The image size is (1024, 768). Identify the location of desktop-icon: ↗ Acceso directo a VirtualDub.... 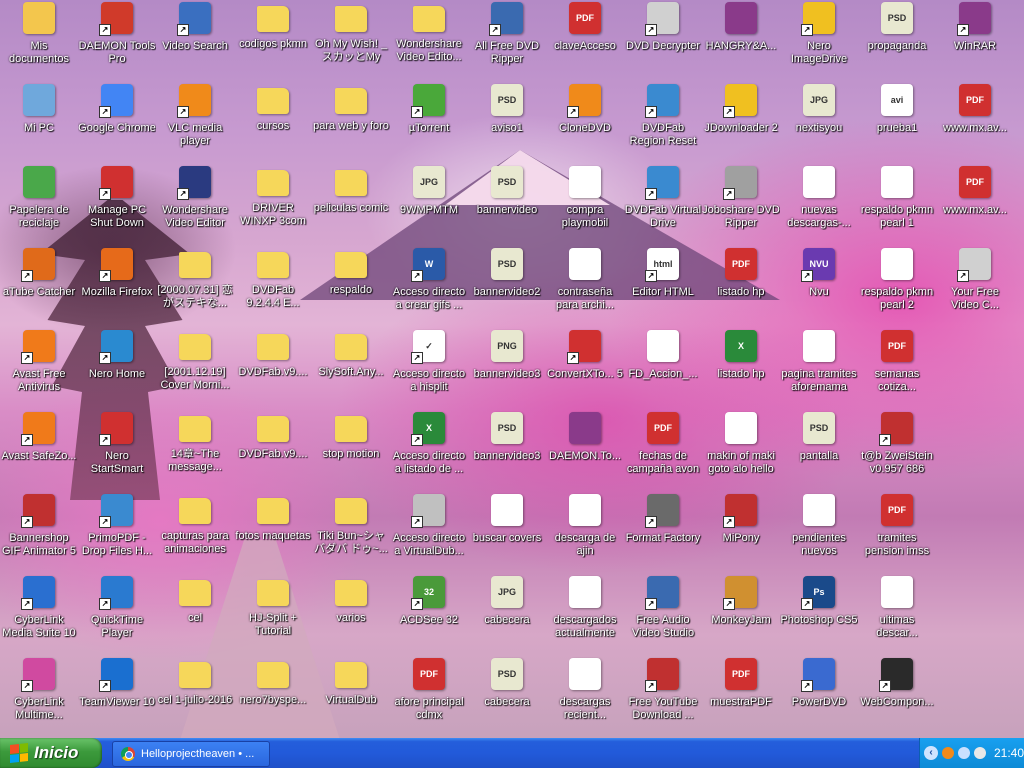
(429, 533).